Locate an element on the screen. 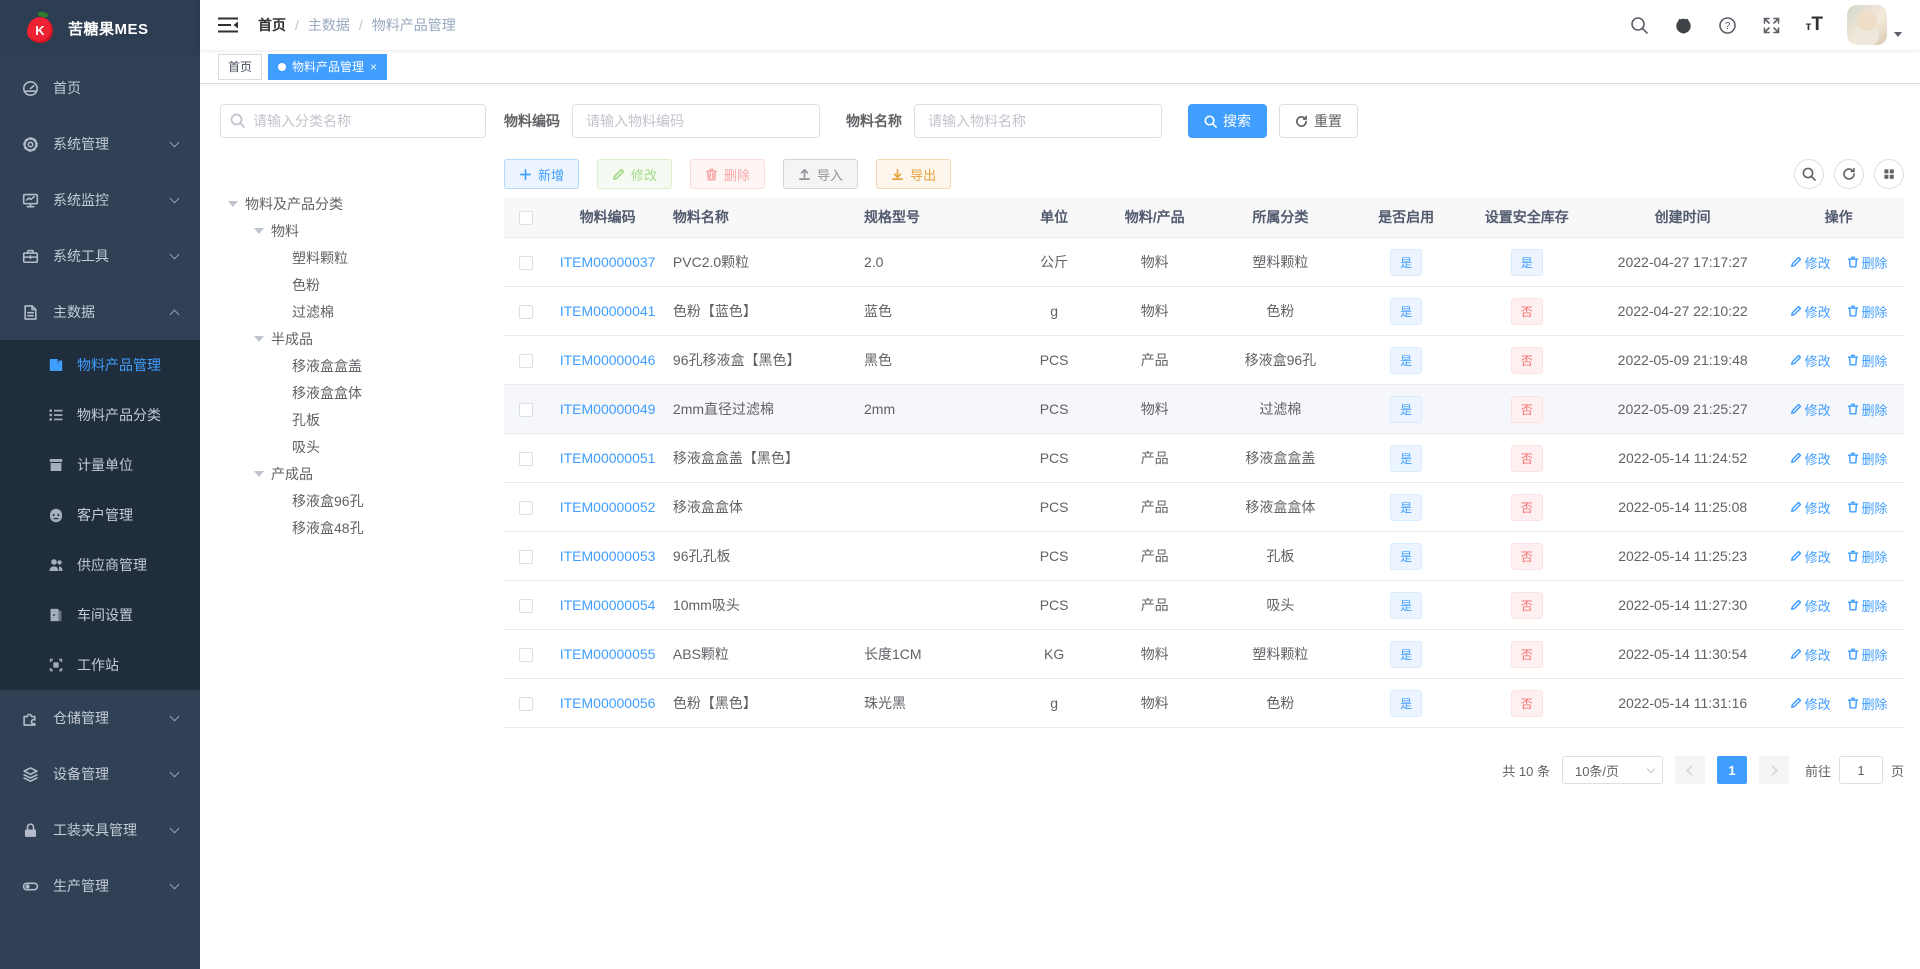 The image size is (1920, 969). user-menu is located at coordinates (1874, 25).